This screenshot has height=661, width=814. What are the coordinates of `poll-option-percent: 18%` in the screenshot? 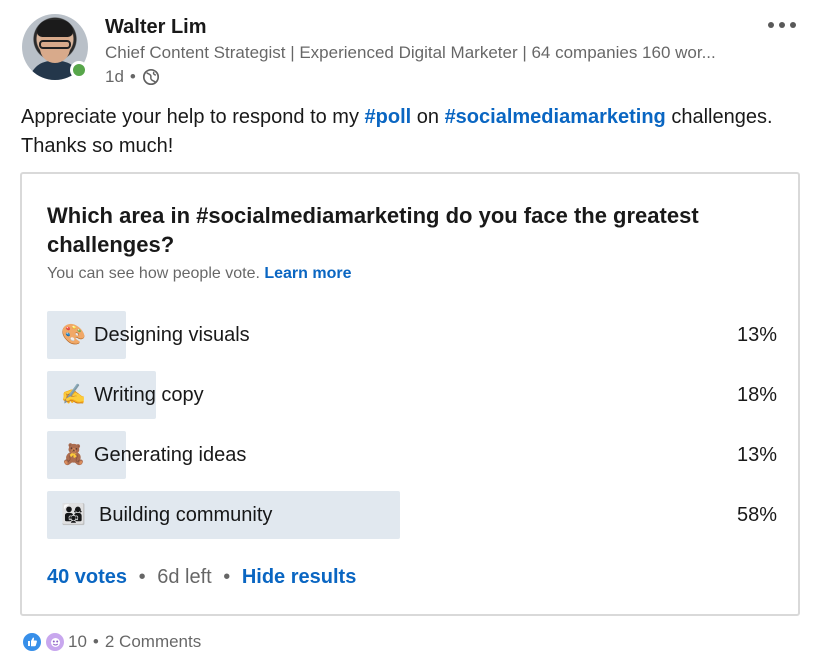 It's located at (756, 395).